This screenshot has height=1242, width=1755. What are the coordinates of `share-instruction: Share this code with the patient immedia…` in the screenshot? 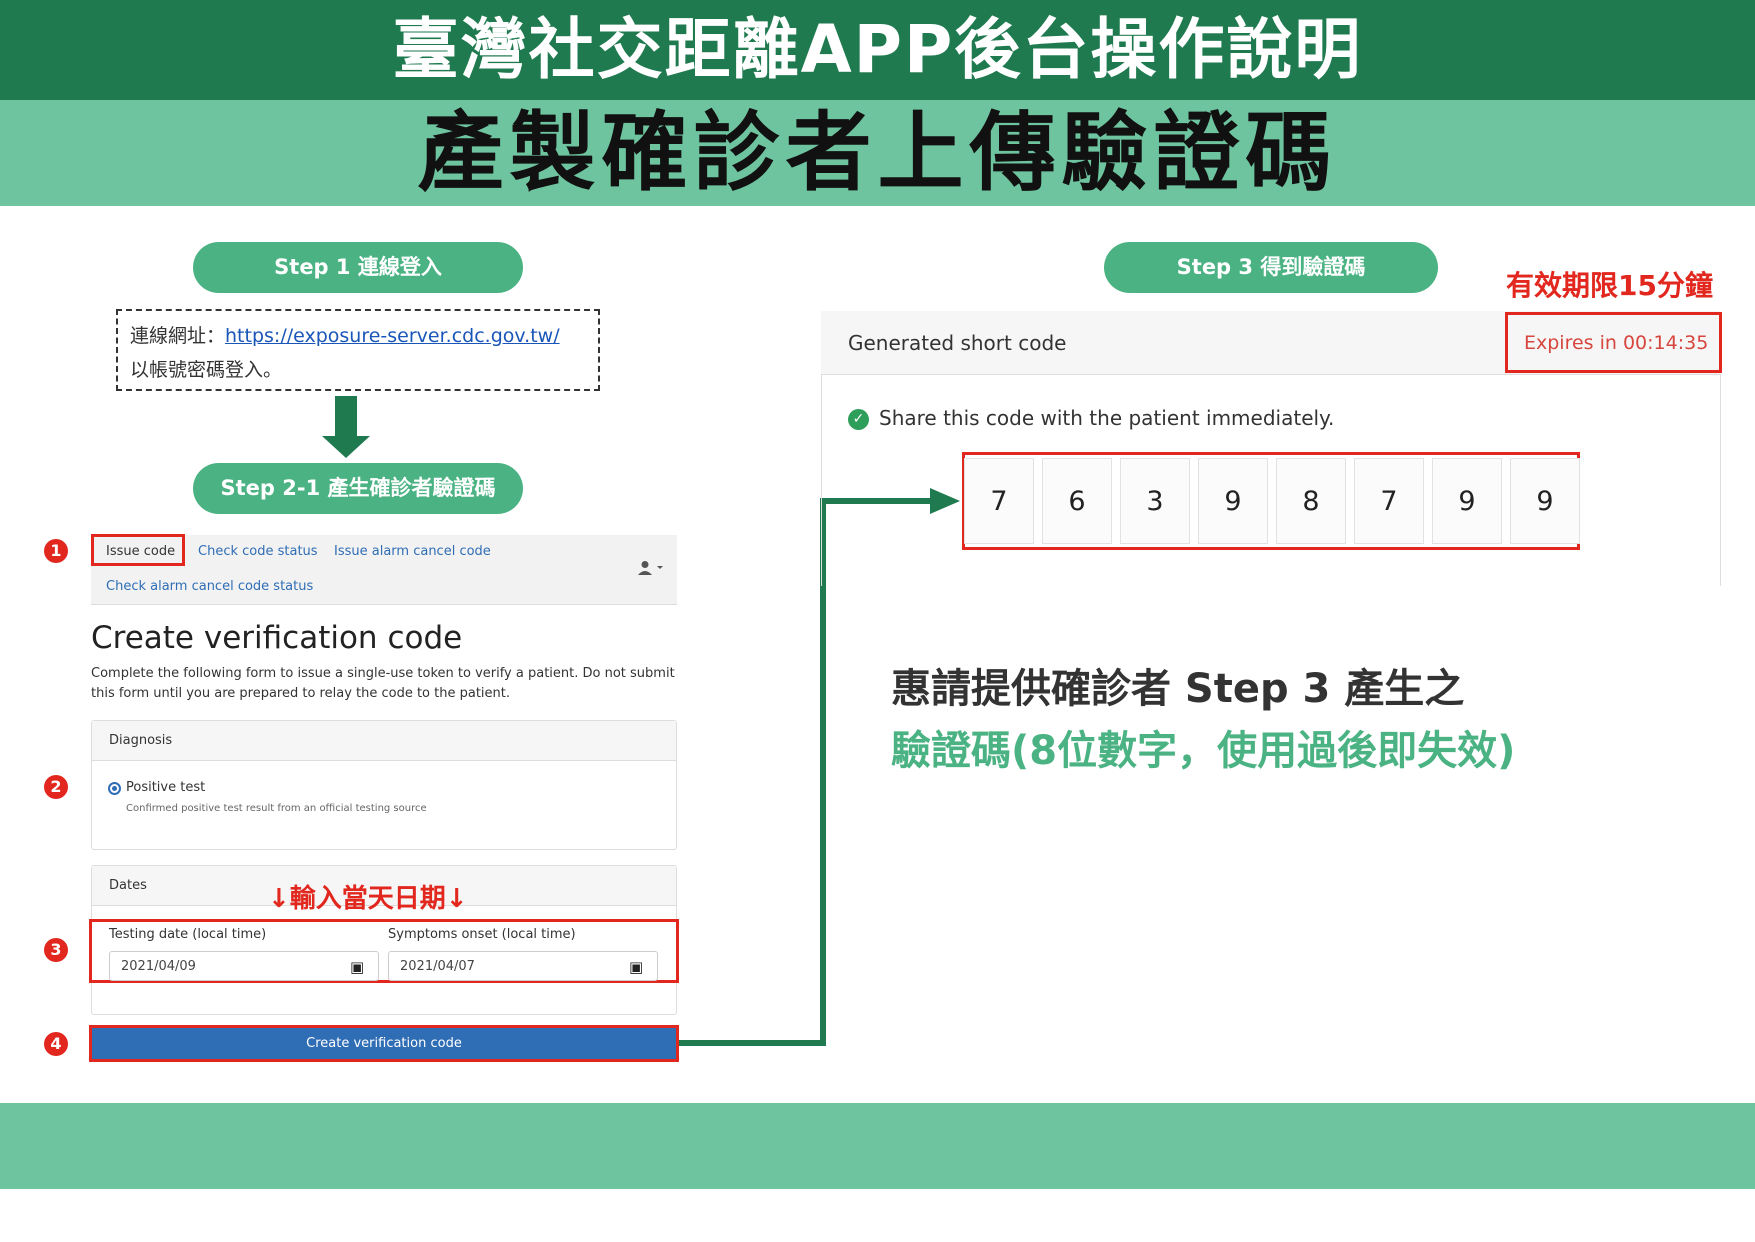 It's located at (1107, 418).